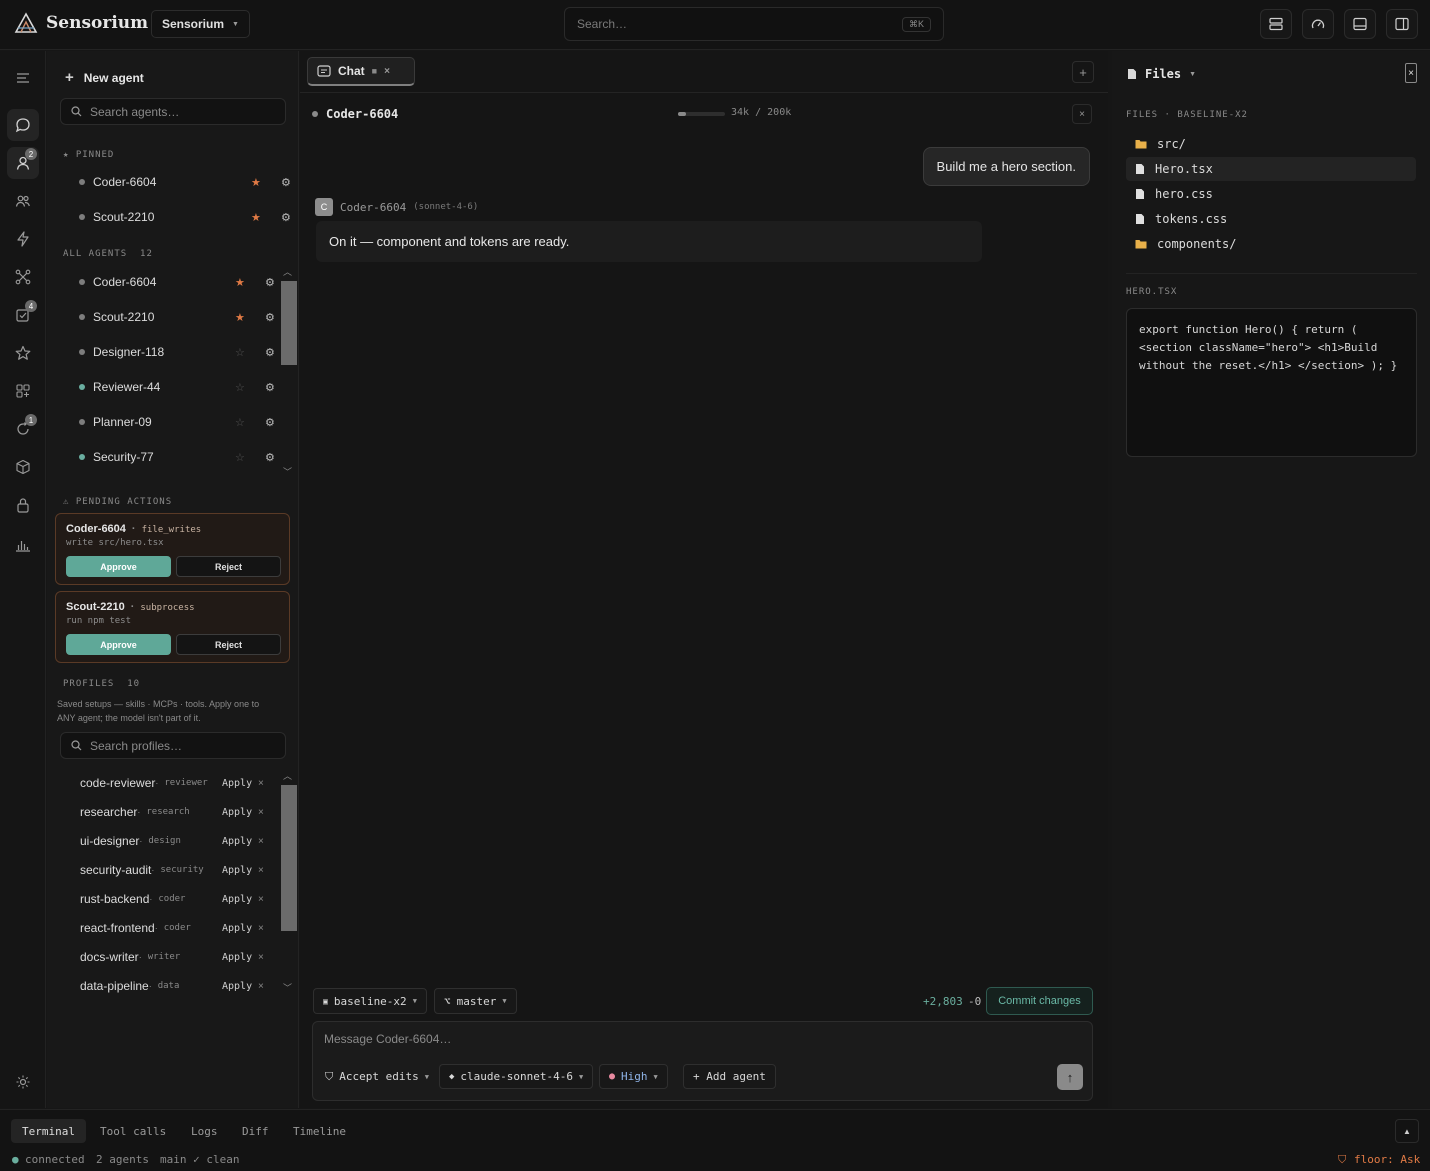 Image resolution: width=1430 pixels, height=1171 pixels. What do you see at coordinates (1271, 219) in the screenshot?
I see `file-tree-item: tokens.css` at bounding box center [1271, 219].